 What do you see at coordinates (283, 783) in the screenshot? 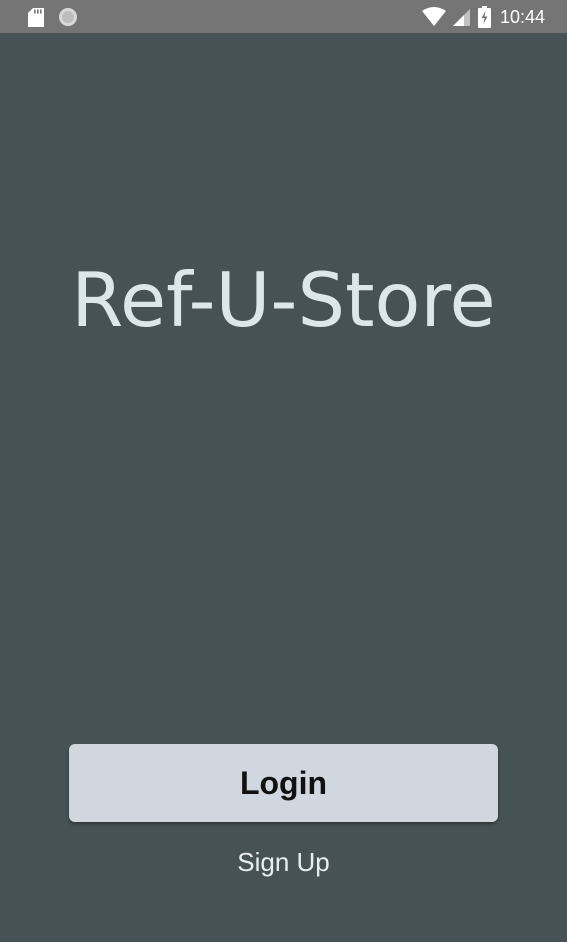
I see `login-button: Login` at bounding box center [283, 783].